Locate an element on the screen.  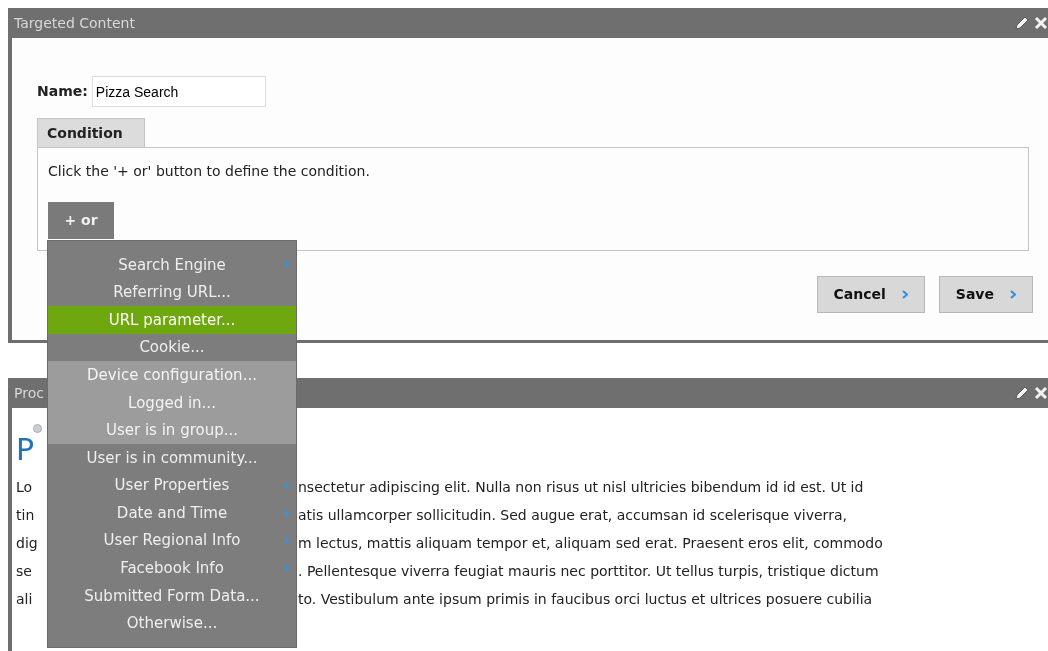
name-input: Pizza Search is located at coordinates (178, 91).